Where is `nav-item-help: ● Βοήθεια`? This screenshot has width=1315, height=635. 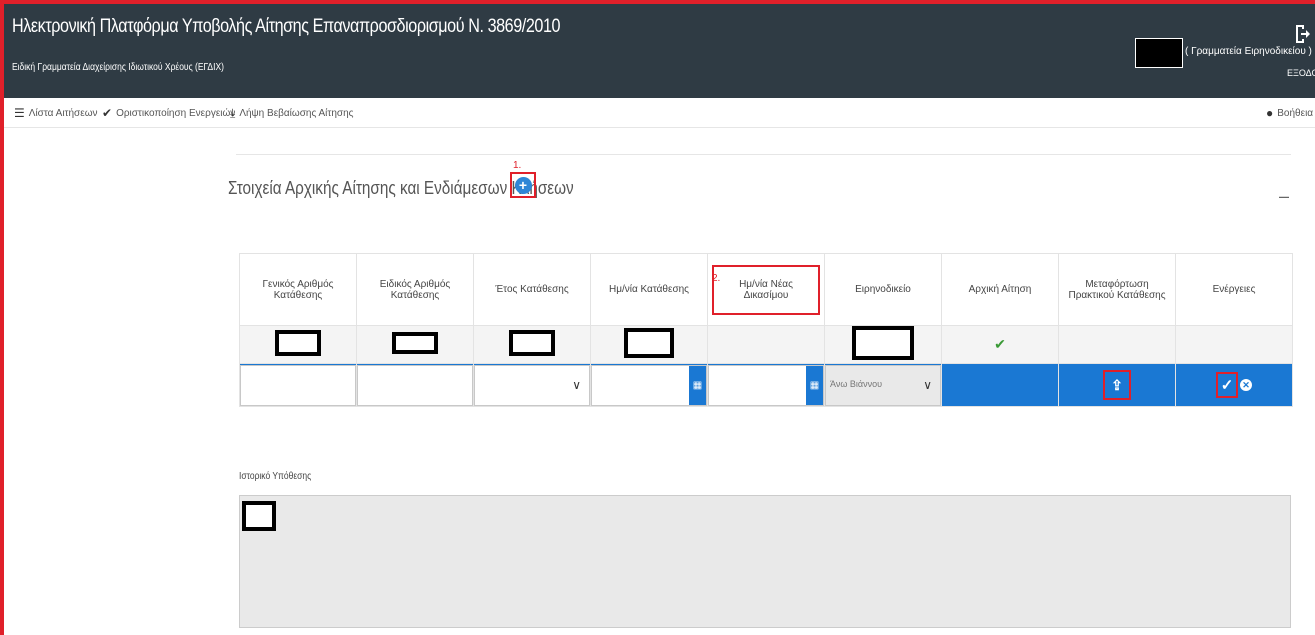 nav-item-help: ● Βοήθεια is located at coordinates (1289, 113).